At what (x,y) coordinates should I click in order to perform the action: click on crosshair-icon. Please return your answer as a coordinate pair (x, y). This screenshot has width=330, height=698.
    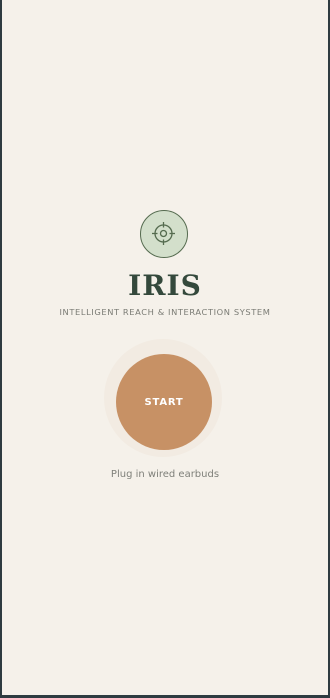
    Looking at the image, I should click on (163, 233).